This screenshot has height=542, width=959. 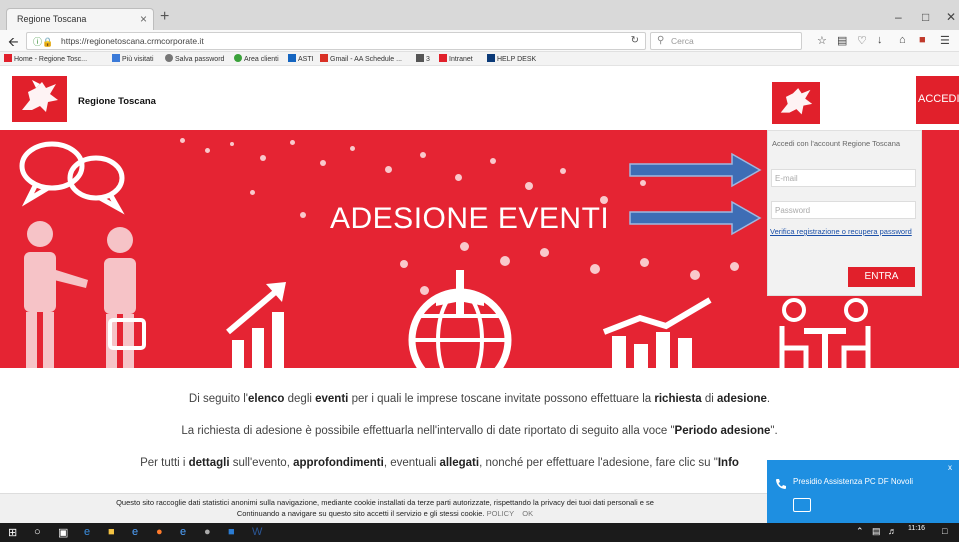 What do you see at coordinates (500, 513) in the screenshot?
I see `cookie-policy-link: POLICY` at bounding box center [500, 513].